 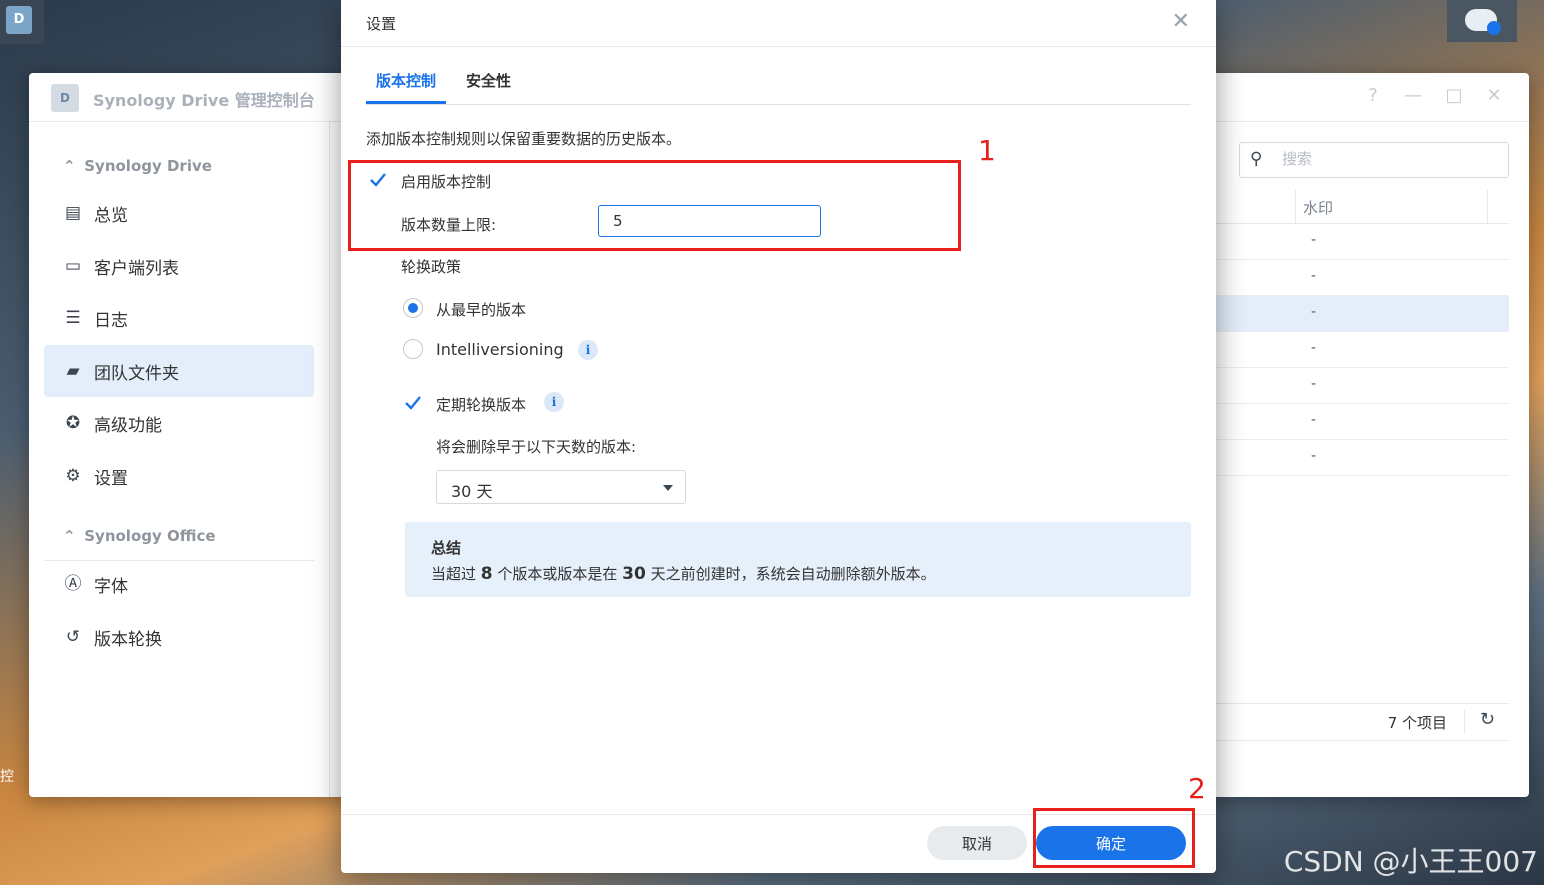 What do you see at coordinates (634, 574) in the screenshot?
I see `summary-day-count: 30` at bounding box center [634, 574].